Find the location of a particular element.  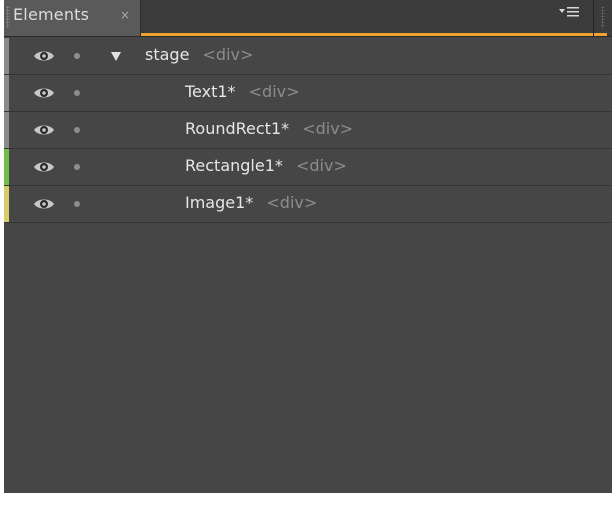

expand-triangle-icon is located at coordinates (116, 56).